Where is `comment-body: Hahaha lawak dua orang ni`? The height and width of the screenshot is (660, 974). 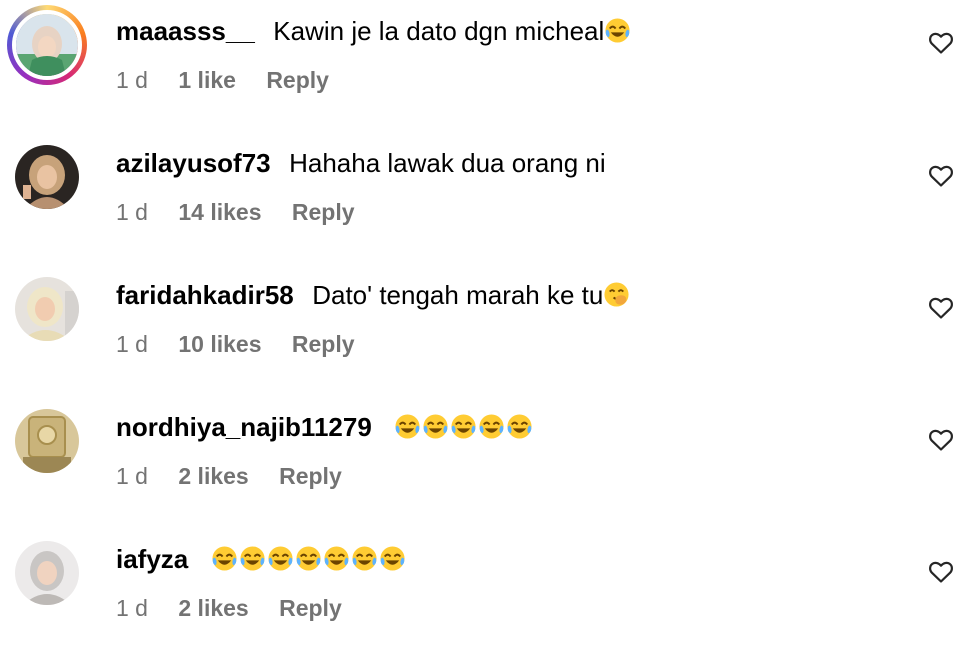
comment-body: Hahaha lawak dua orang ni is located at coordinates (447, 163).